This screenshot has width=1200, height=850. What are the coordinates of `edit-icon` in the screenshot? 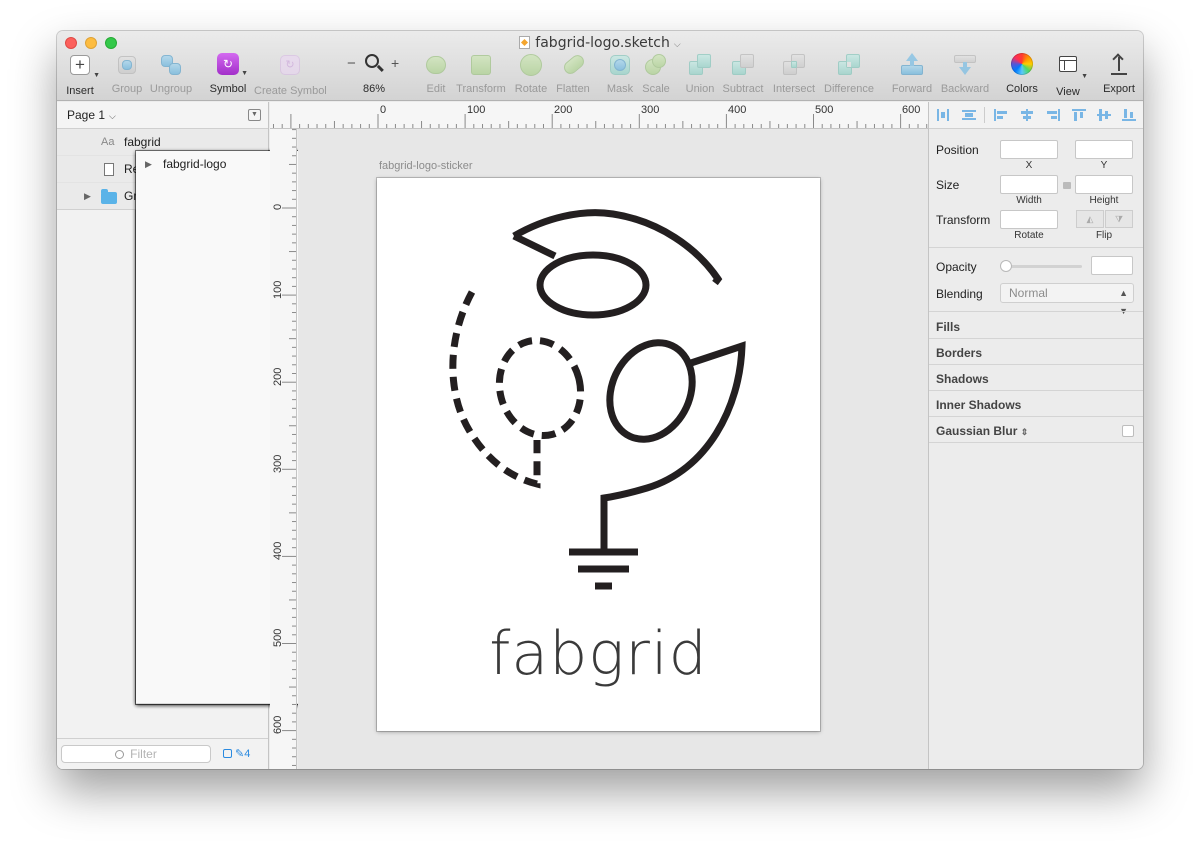 It's located at (436, 65).